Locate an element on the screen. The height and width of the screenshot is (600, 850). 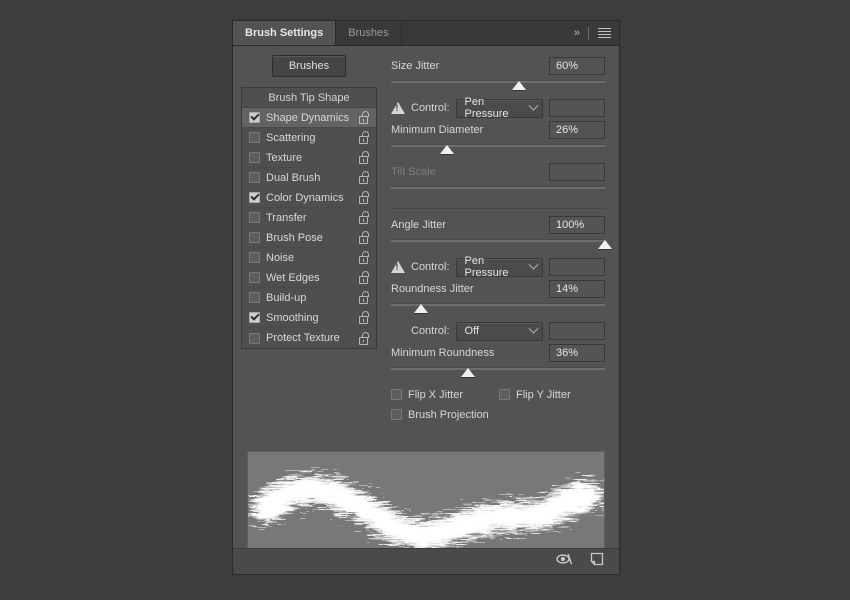
eye-slash-icon is located at coordinates (565, 561).